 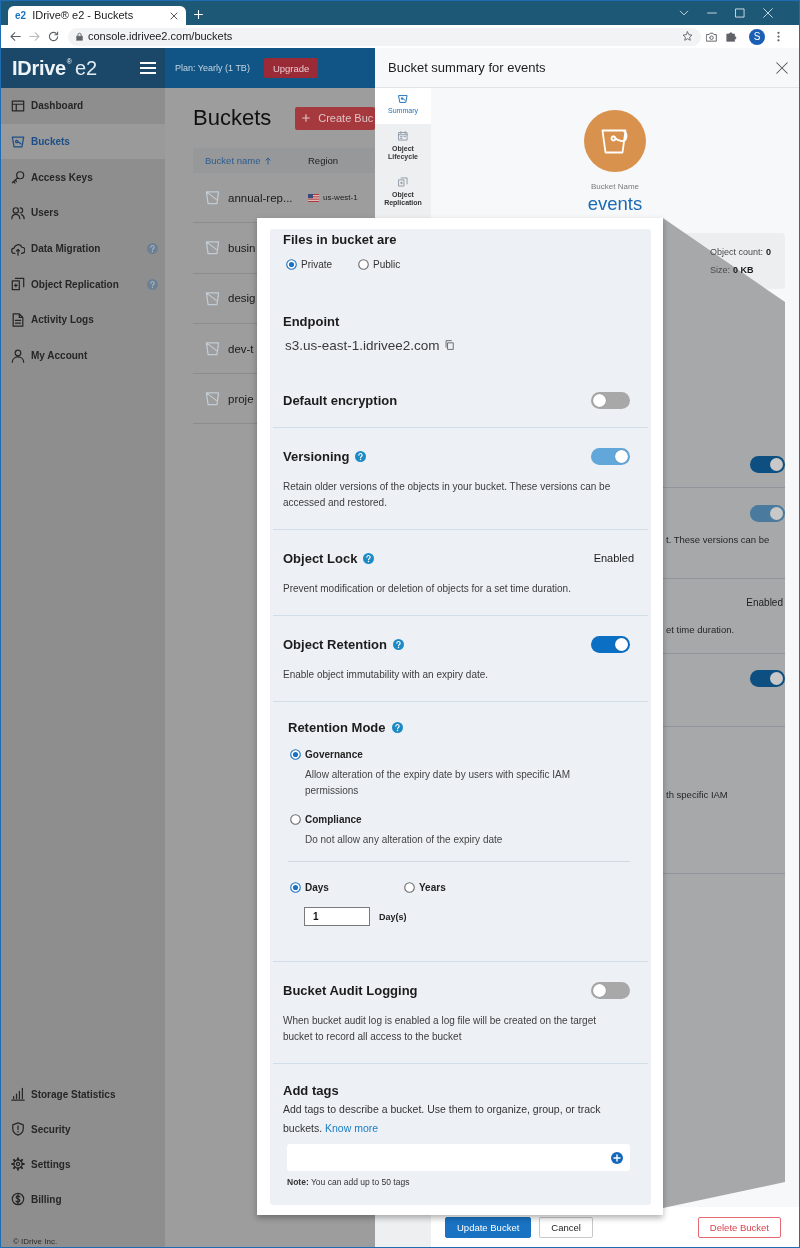 I want to click on bucket-name-value: events, so click(x=615, y=204).